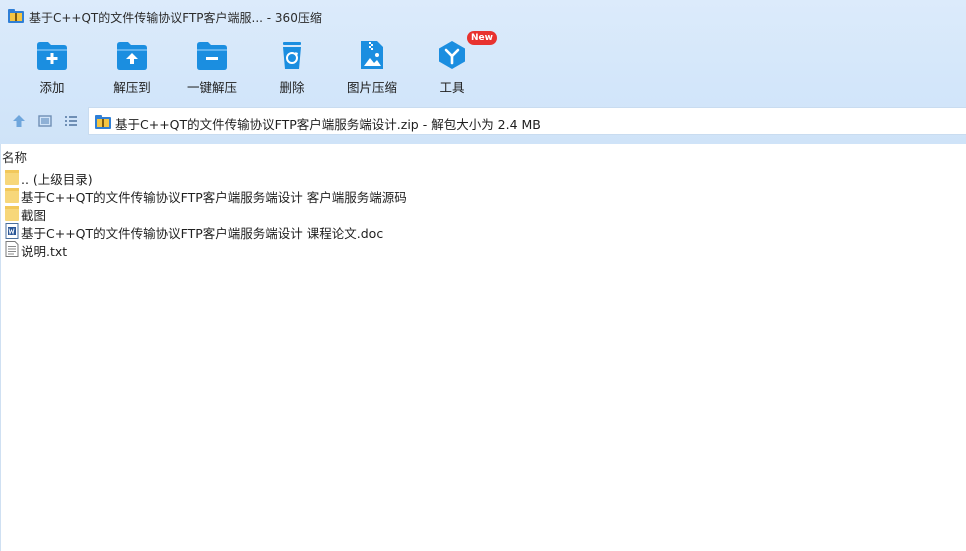 The height and width of the screenshot is (551, 966). What do you see at coordinates (132, 56) in the screenshot?
I see `extract-to-icon` at bounding box center [132, 56].